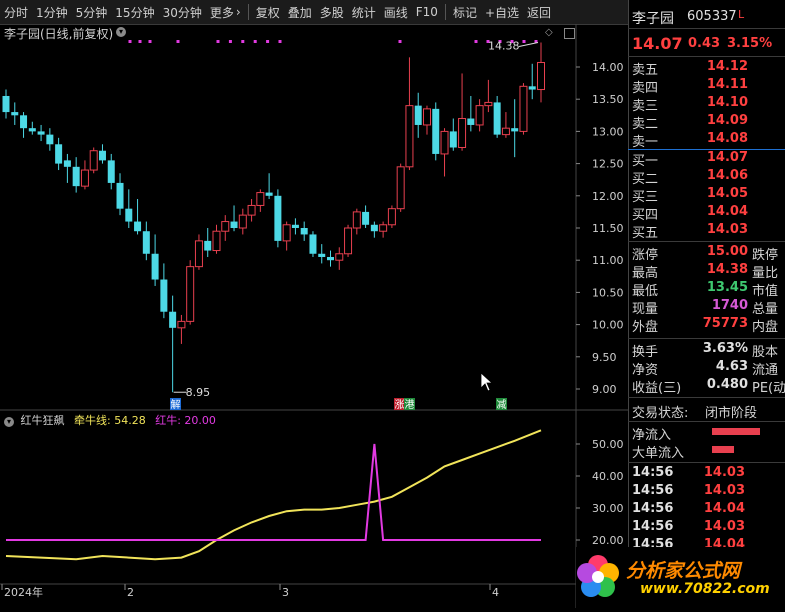  I want to click on price-change-pct: 3.15%, so click(750, 43).